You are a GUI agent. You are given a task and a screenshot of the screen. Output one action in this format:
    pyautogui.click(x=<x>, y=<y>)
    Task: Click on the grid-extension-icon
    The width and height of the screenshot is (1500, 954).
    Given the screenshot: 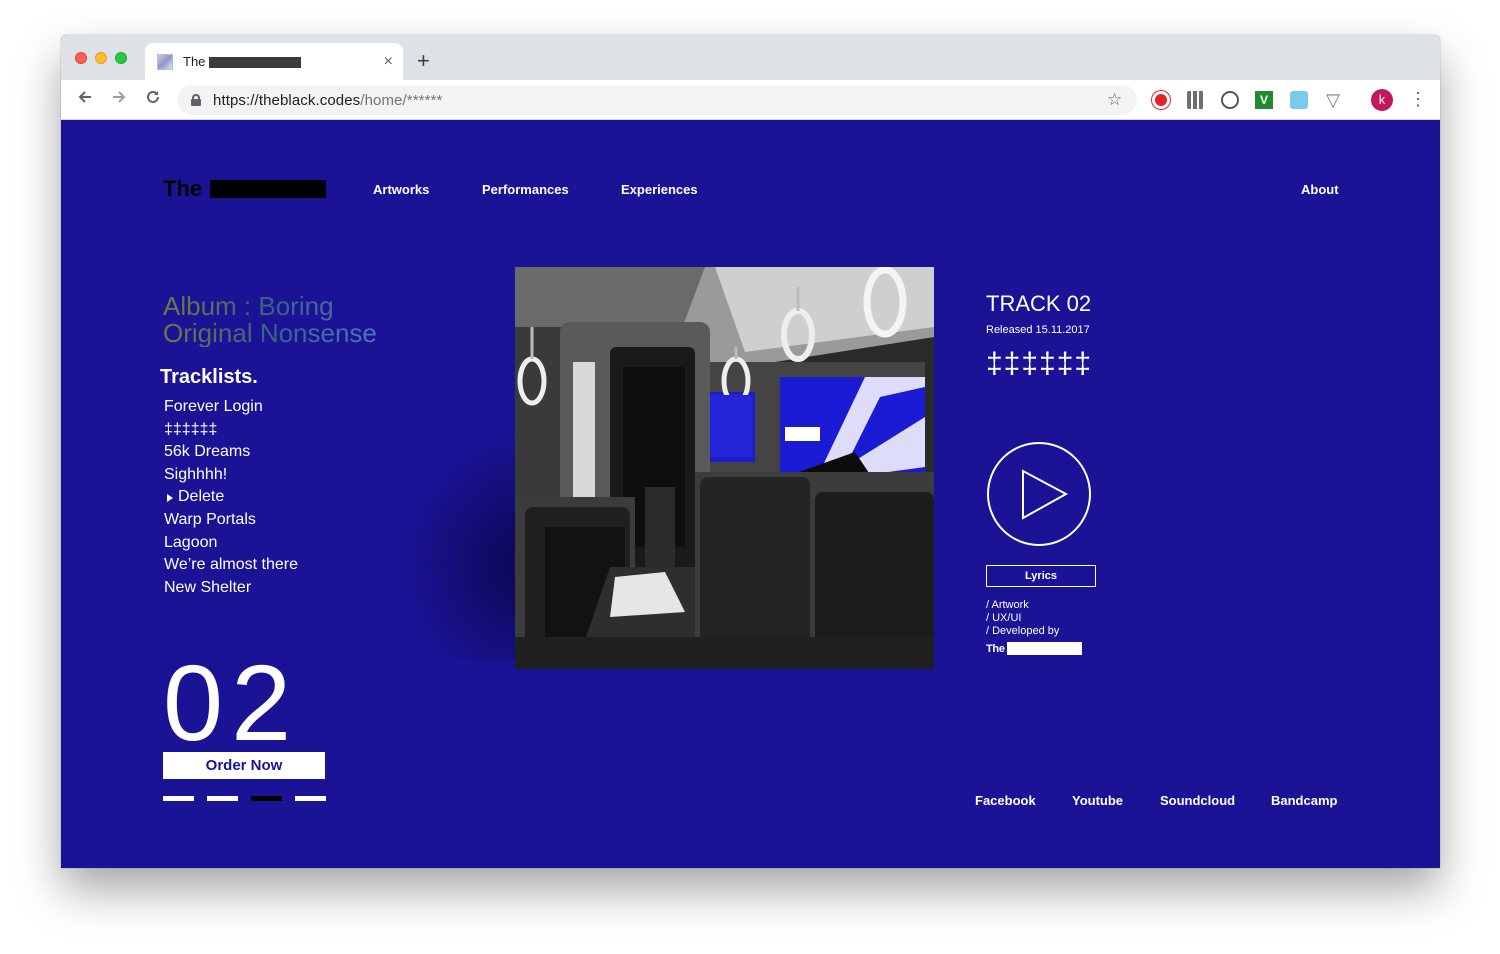 What is the action you would take?
    pyautogui.click(x=1196, y=100)
    